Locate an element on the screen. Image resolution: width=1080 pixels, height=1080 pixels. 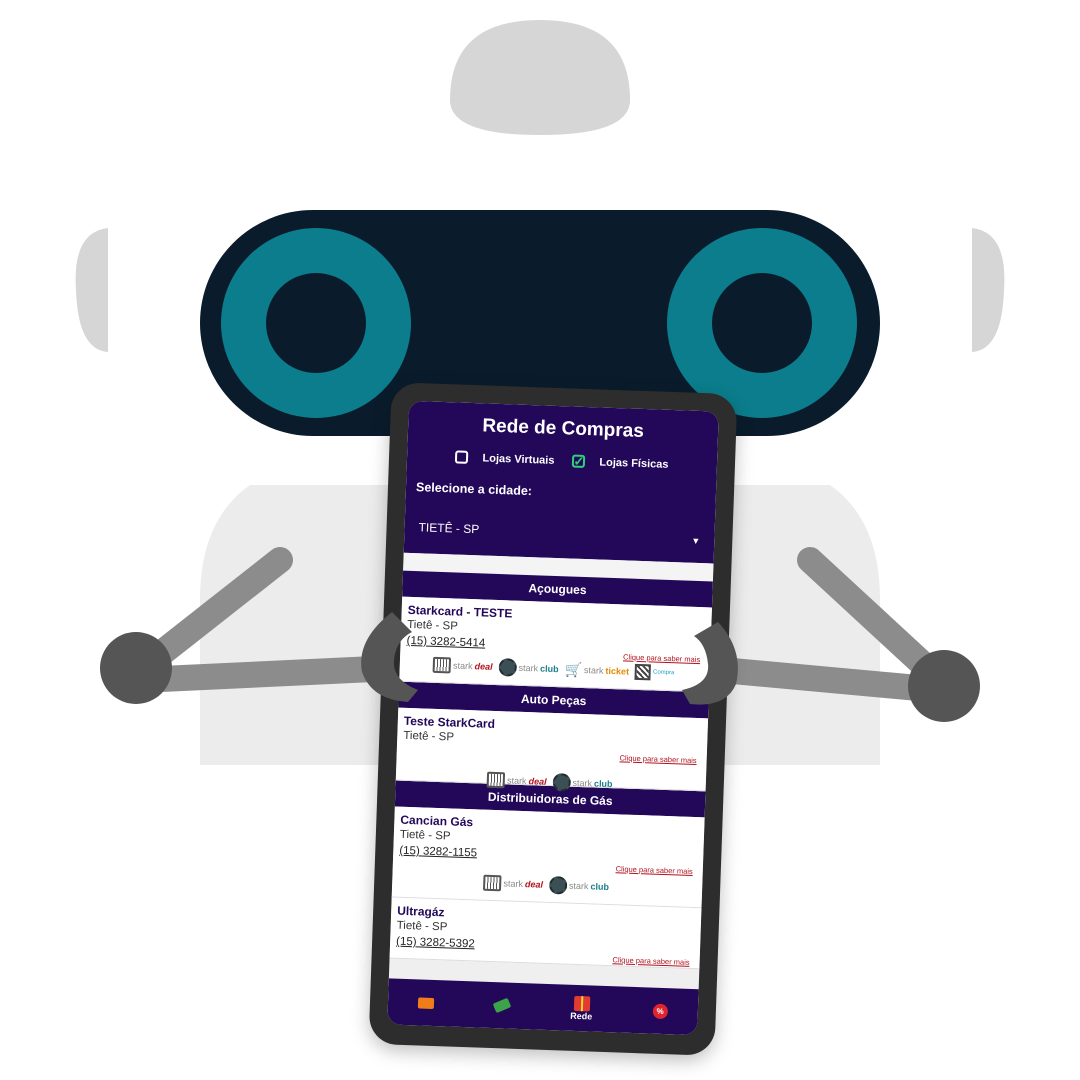
robot-right-ear is located at coordinates (988, 290).